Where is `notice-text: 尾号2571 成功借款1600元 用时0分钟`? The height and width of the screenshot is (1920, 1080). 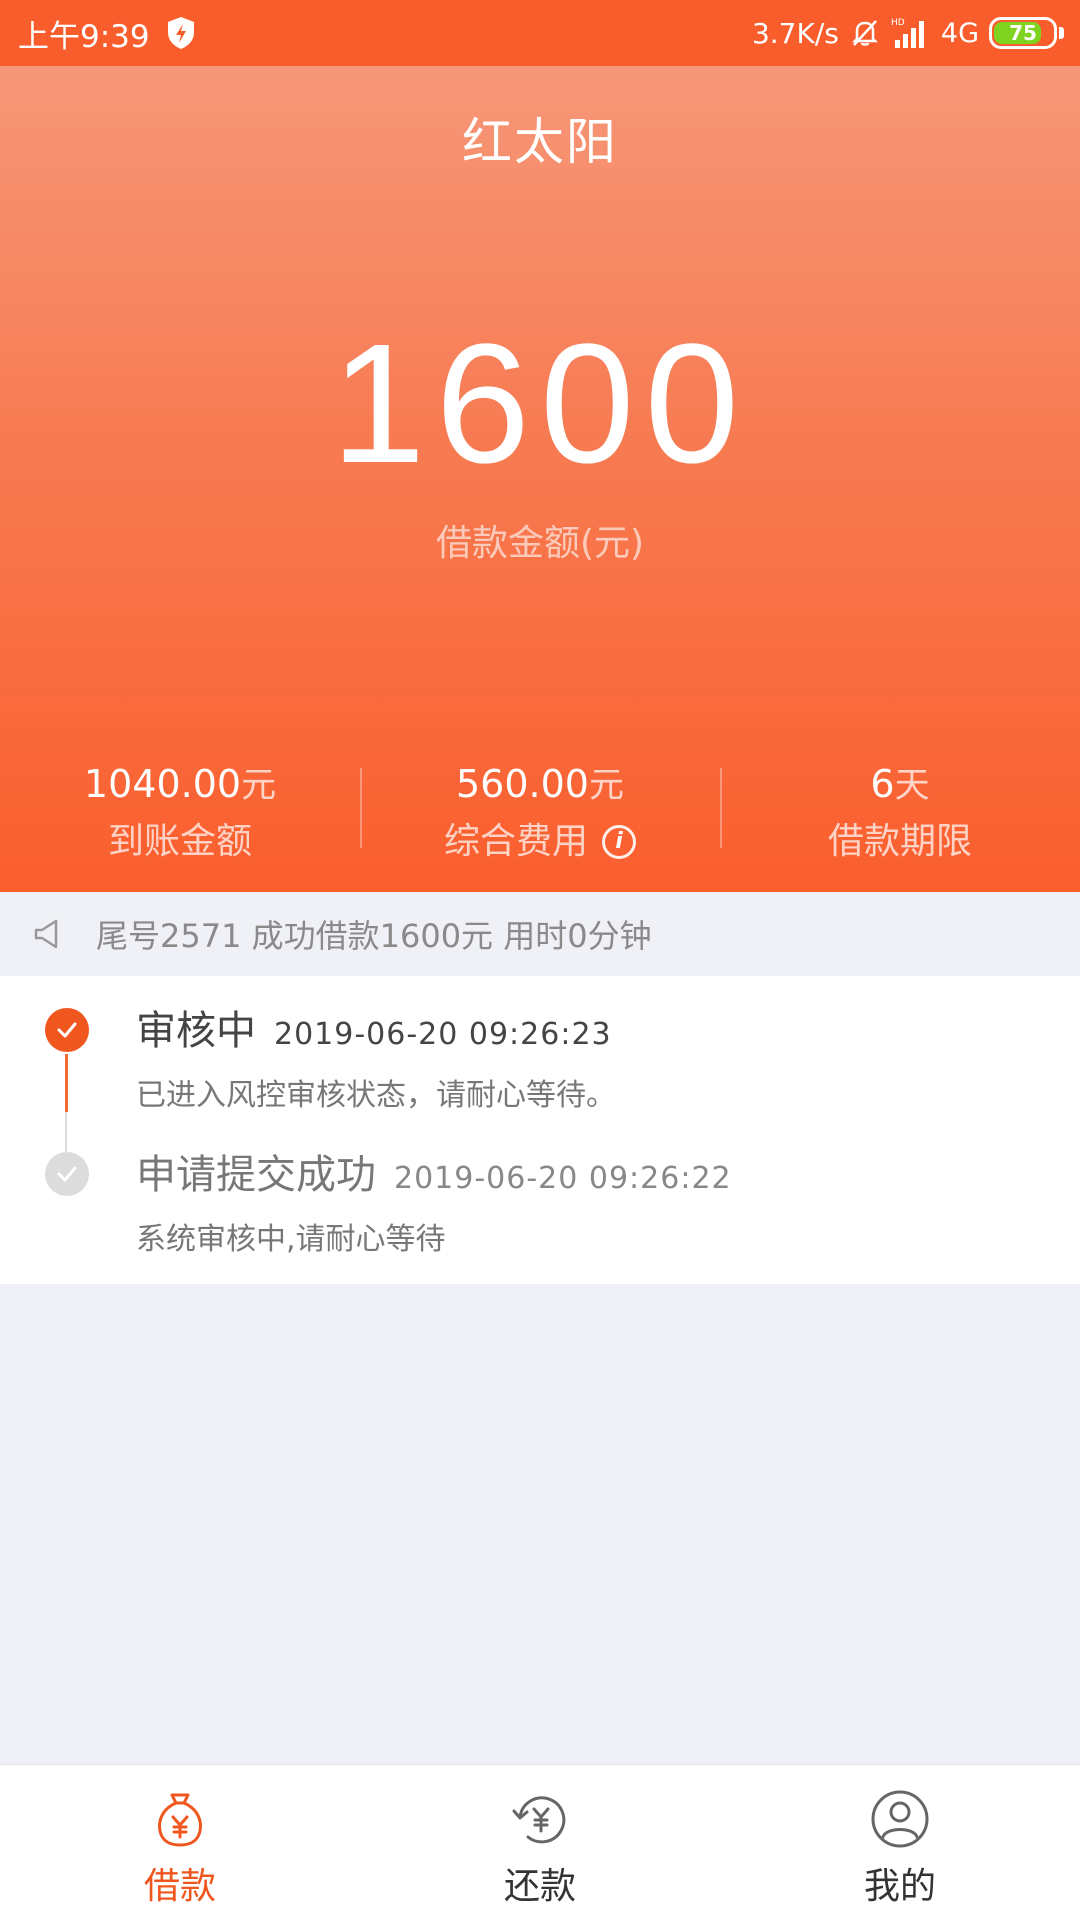
notice-text: 尾号2571 成功借款1600元 用时0分钟 is located at coordinates (374, 936).